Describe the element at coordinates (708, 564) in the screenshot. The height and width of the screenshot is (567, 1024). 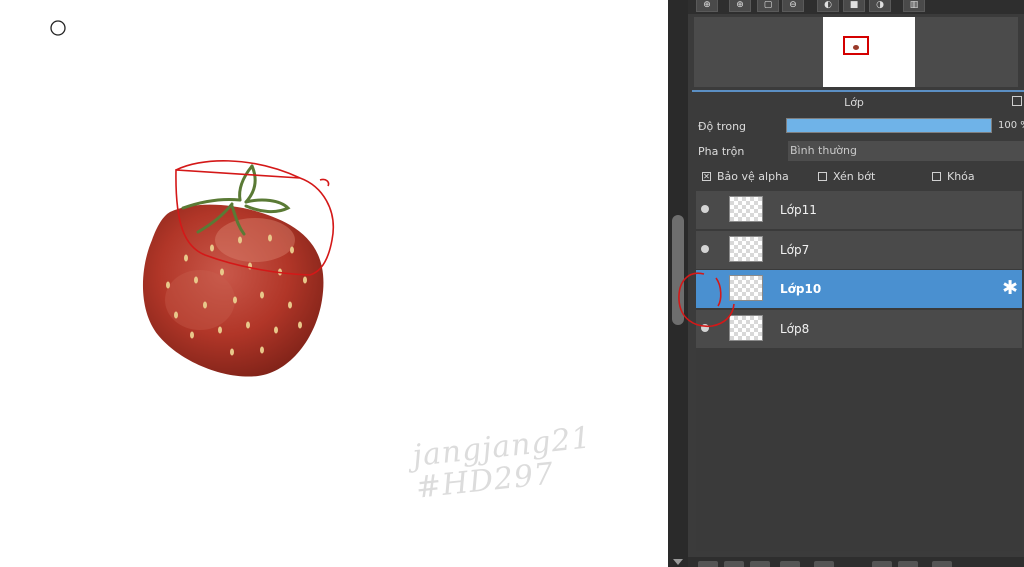
I see `new-layer-button` at that location.